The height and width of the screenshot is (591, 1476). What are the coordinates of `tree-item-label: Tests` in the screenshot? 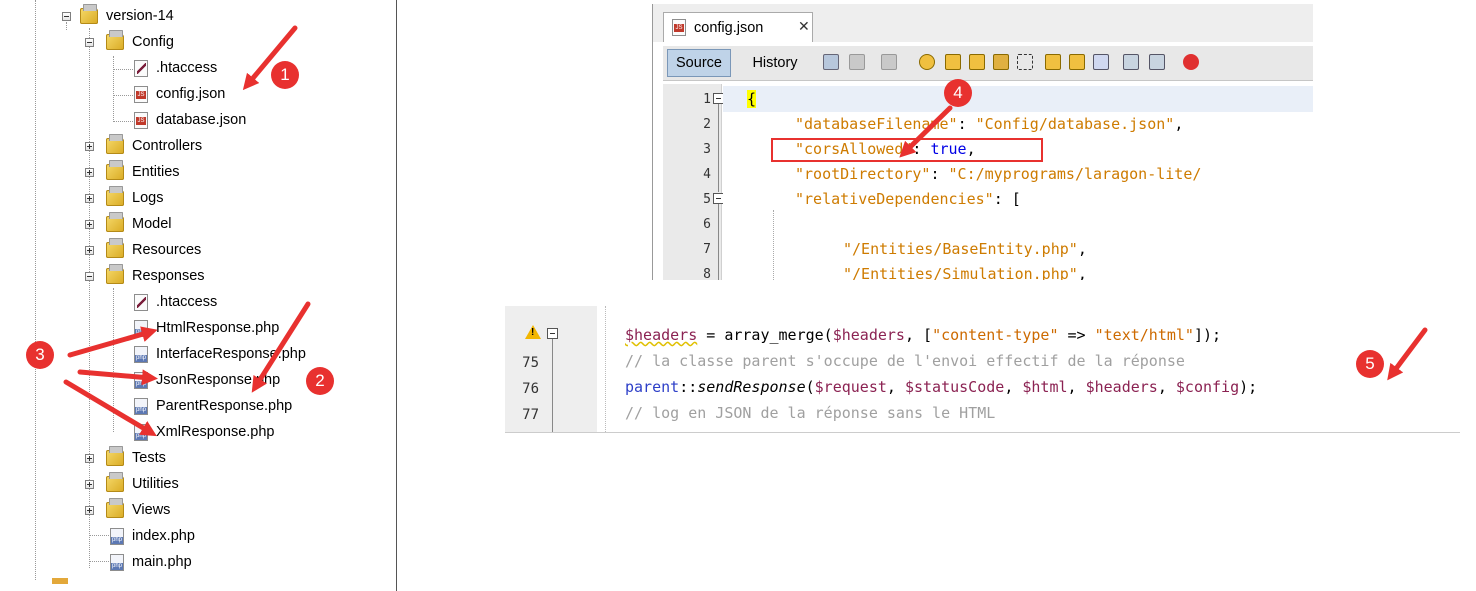 It's located at (149, 458).